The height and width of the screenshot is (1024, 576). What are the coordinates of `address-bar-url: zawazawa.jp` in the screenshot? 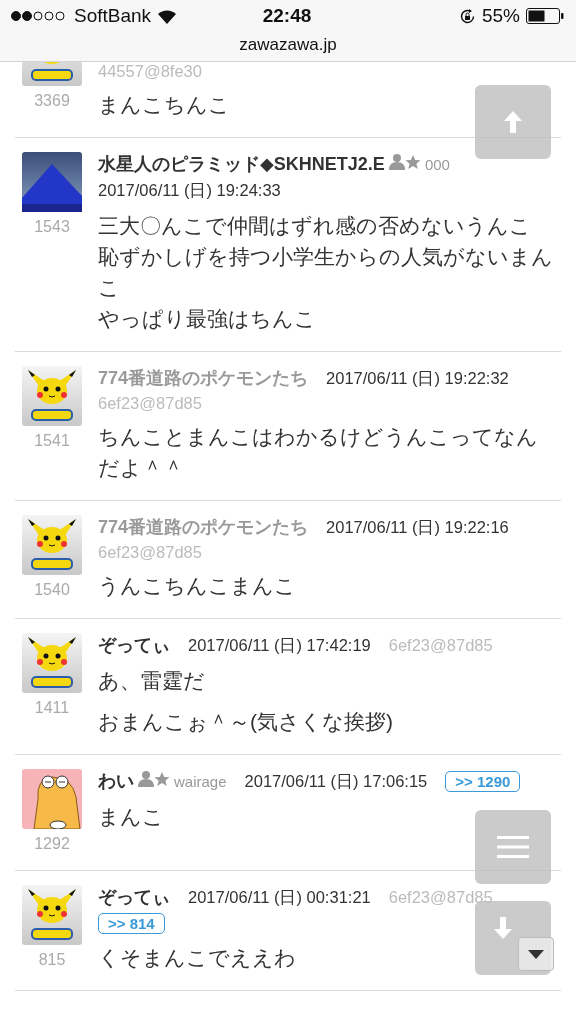 It's located at (288, 45).